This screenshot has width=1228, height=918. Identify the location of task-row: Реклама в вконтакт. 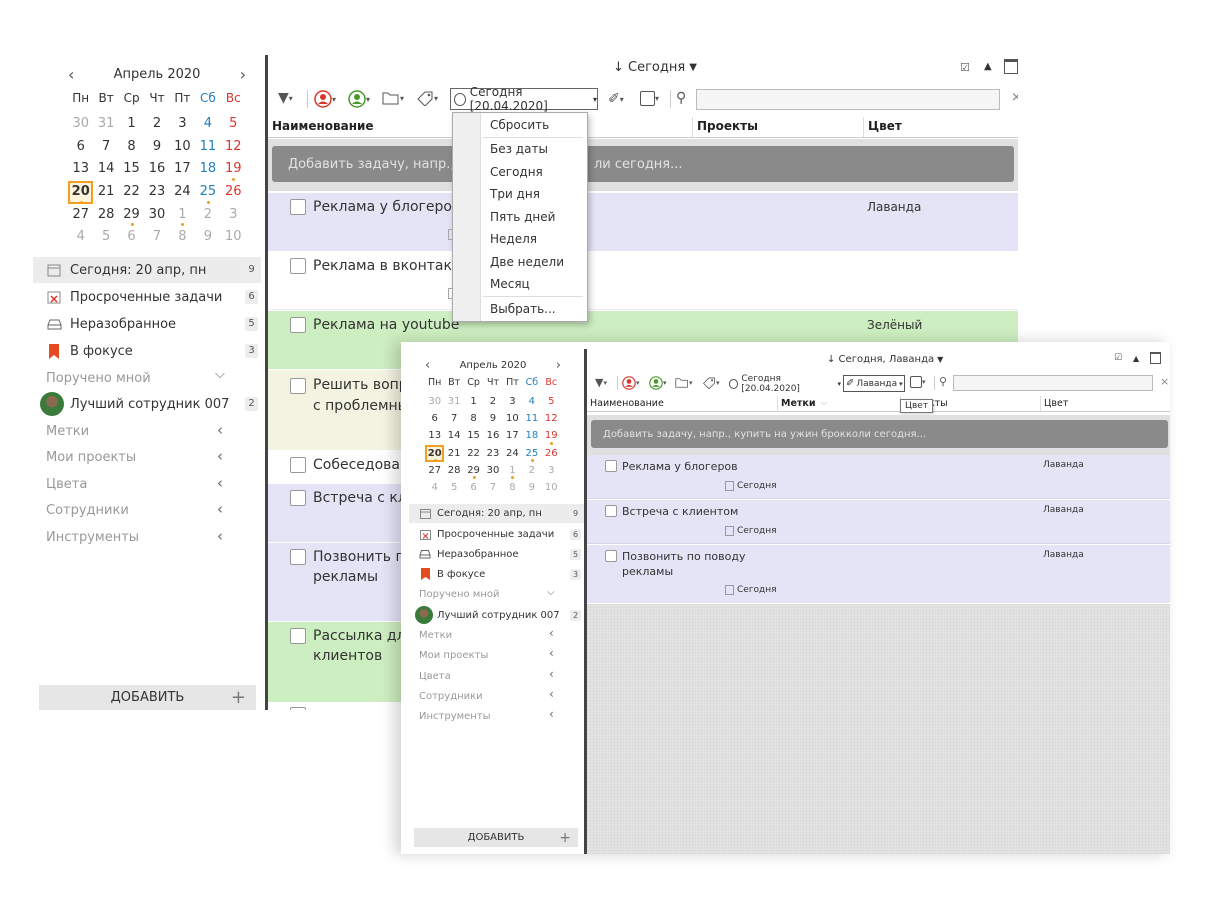
(643, 281).